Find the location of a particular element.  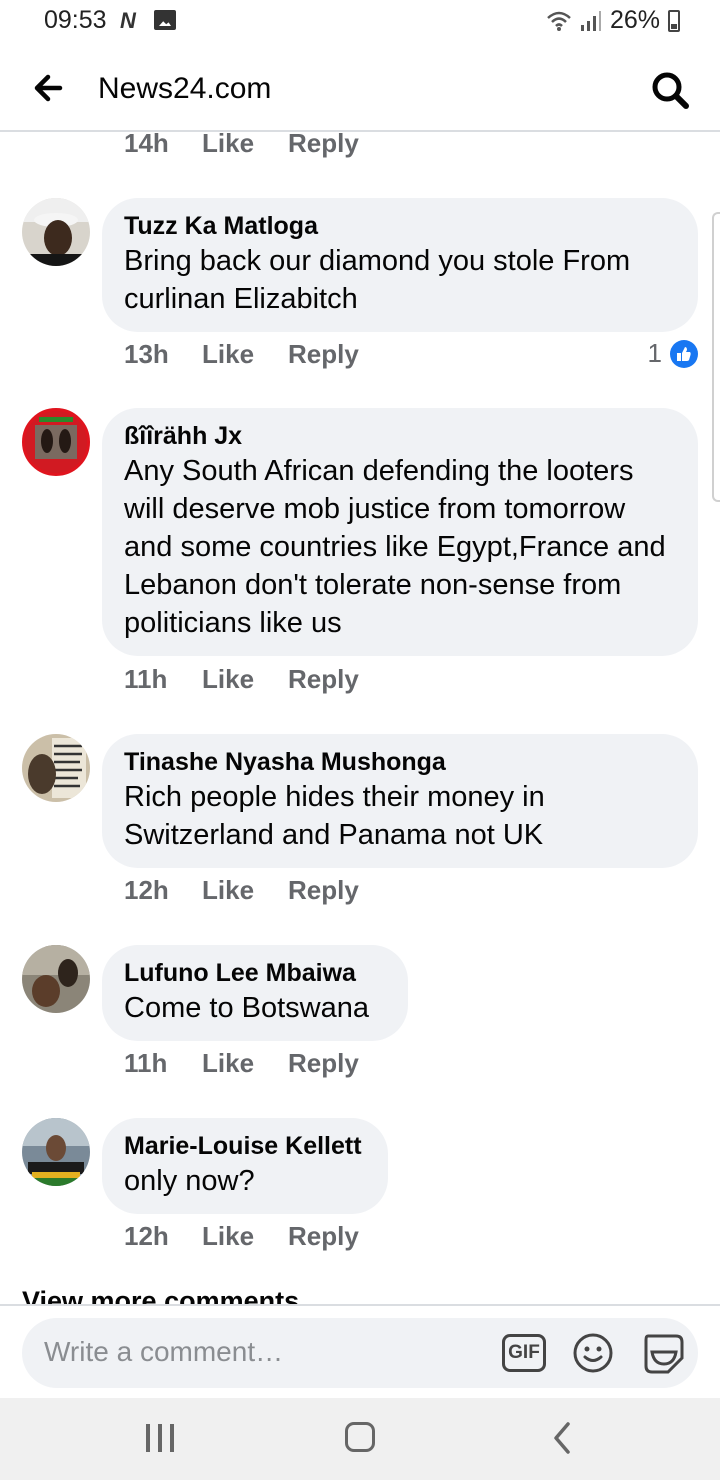

arrow-left-icon is located at coordinates (50, 88).